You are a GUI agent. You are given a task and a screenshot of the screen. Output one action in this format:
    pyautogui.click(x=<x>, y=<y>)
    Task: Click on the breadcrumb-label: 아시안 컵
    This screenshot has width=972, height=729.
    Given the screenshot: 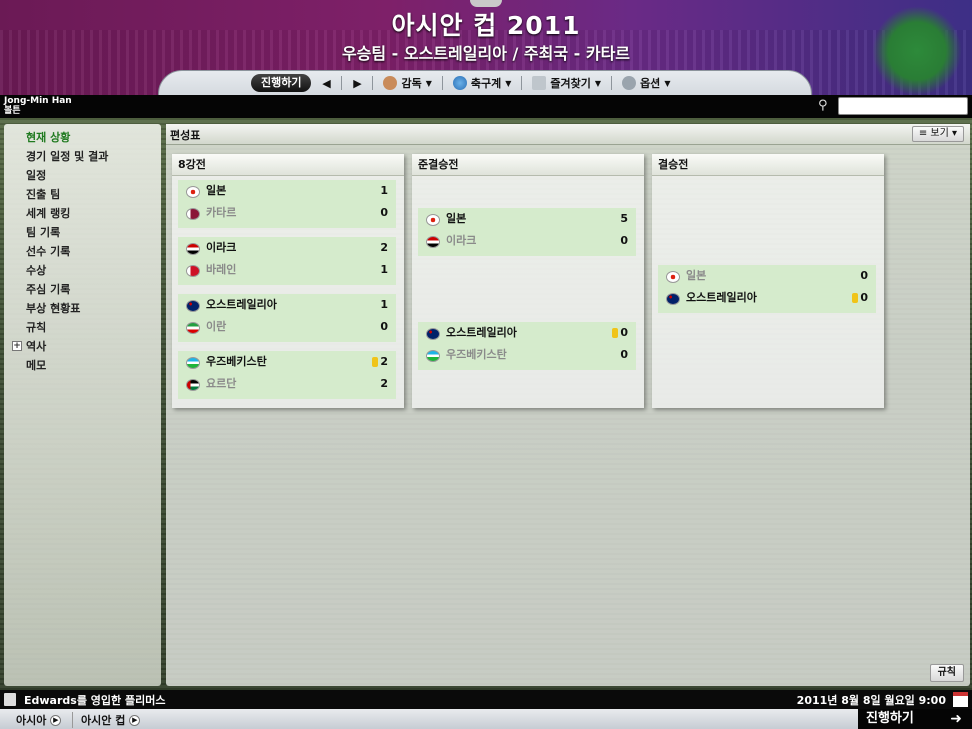 What is the action you would take?
    pyautogui.click(x=103, y=720)
    